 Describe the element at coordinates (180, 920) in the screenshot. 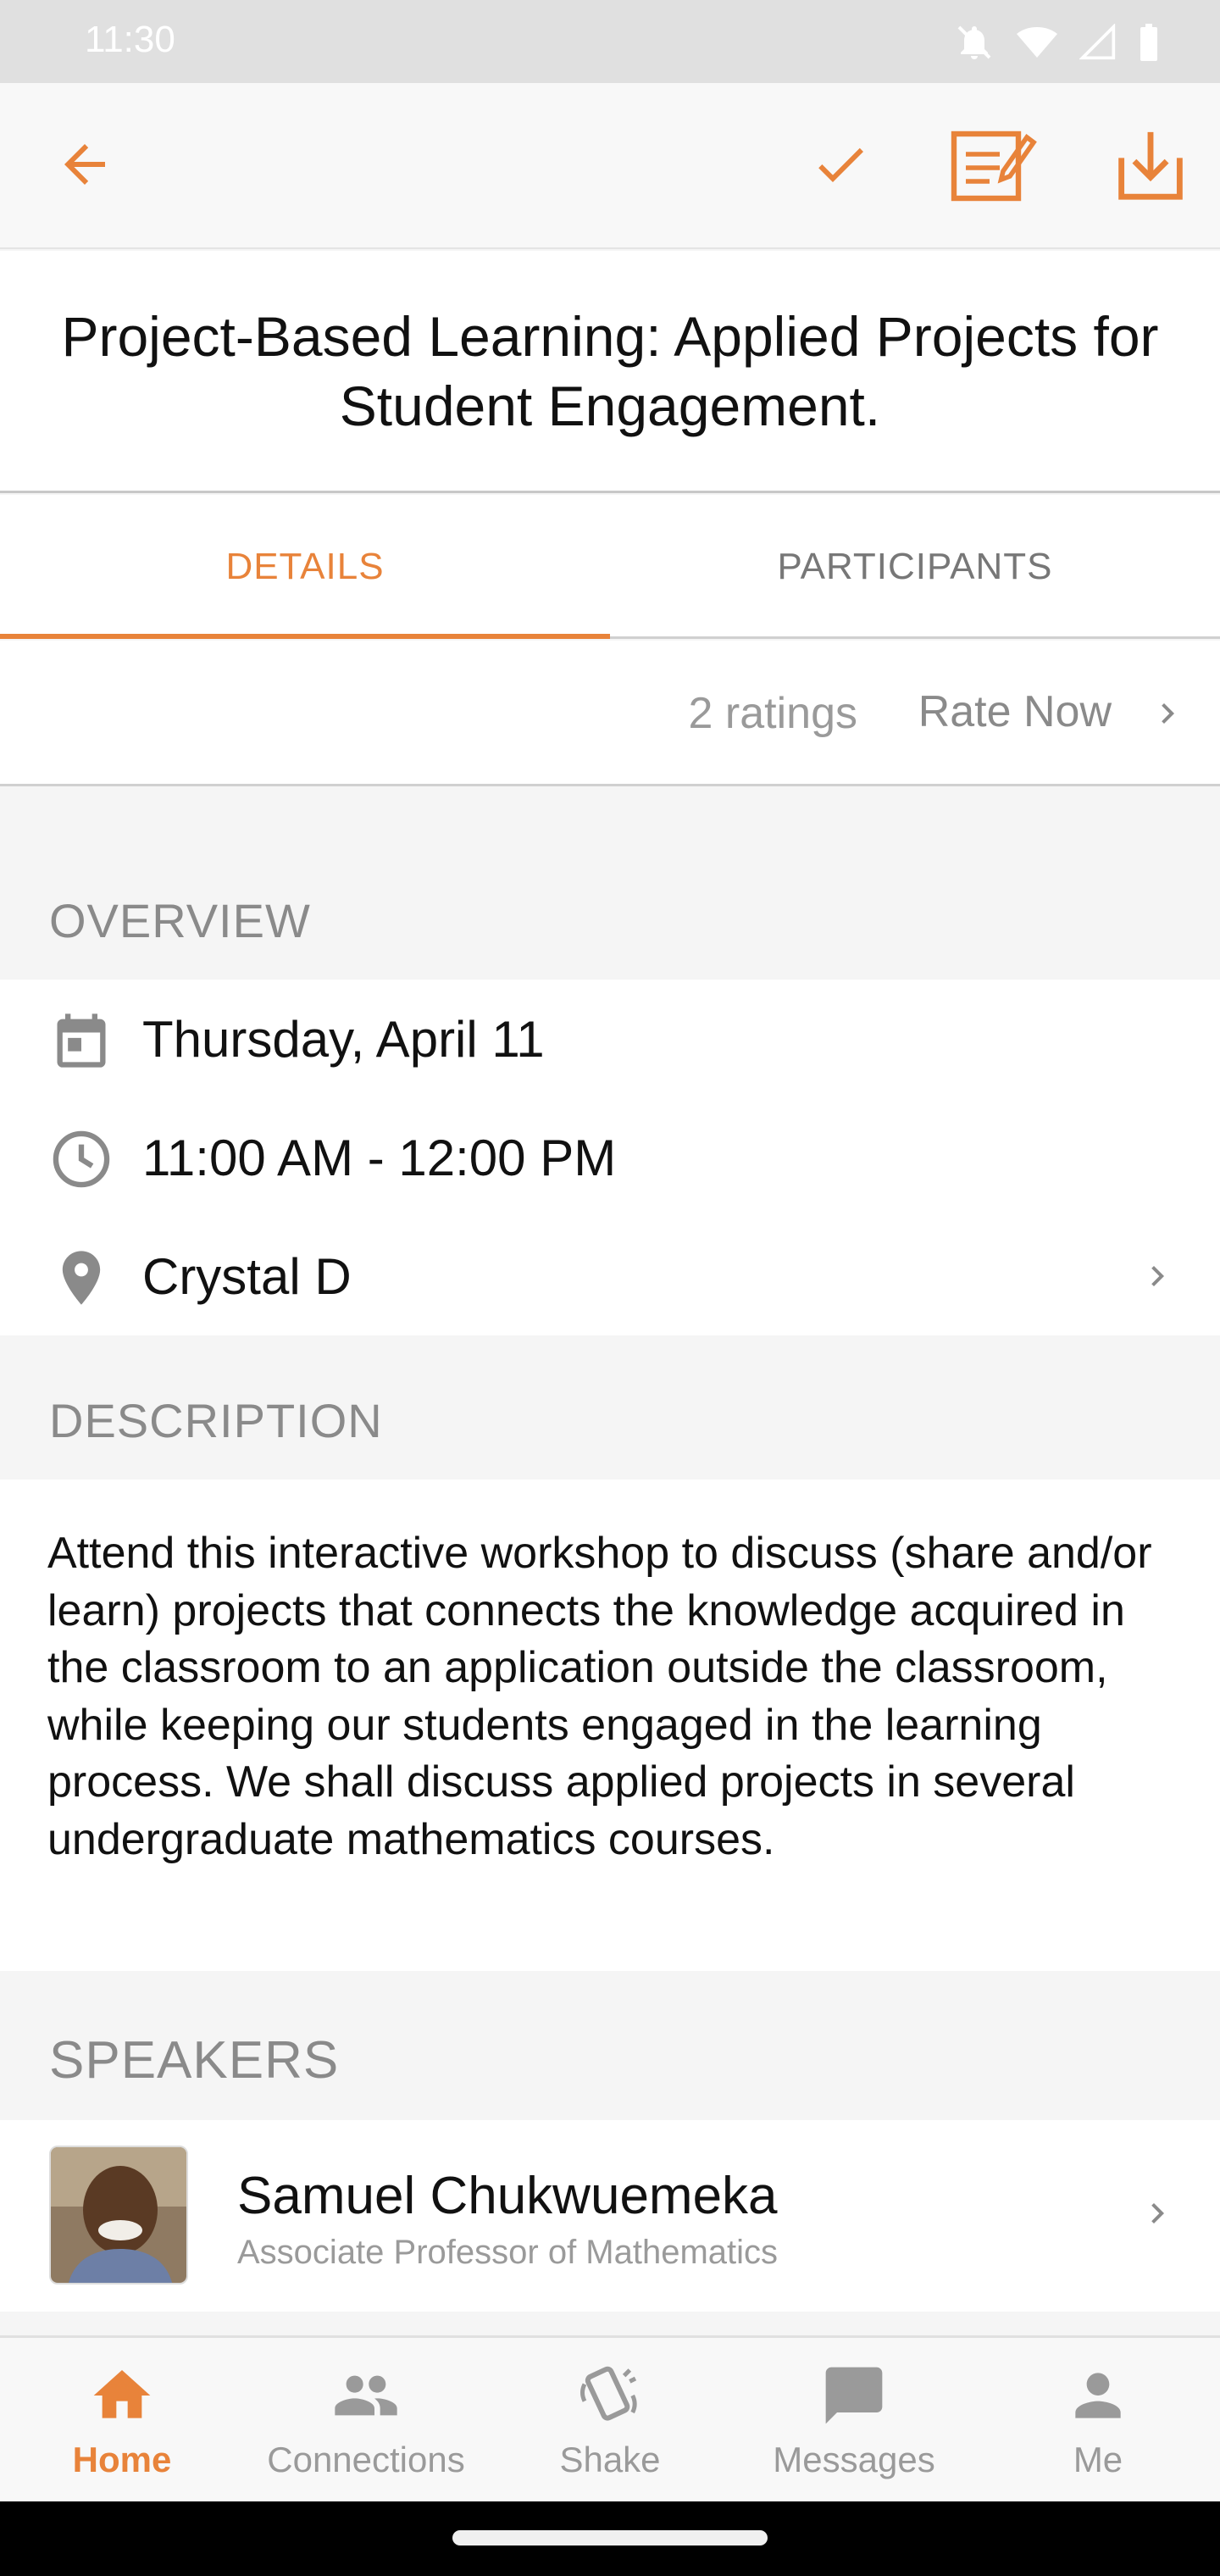

I see `overview-label: OVERVIEW` at that location.